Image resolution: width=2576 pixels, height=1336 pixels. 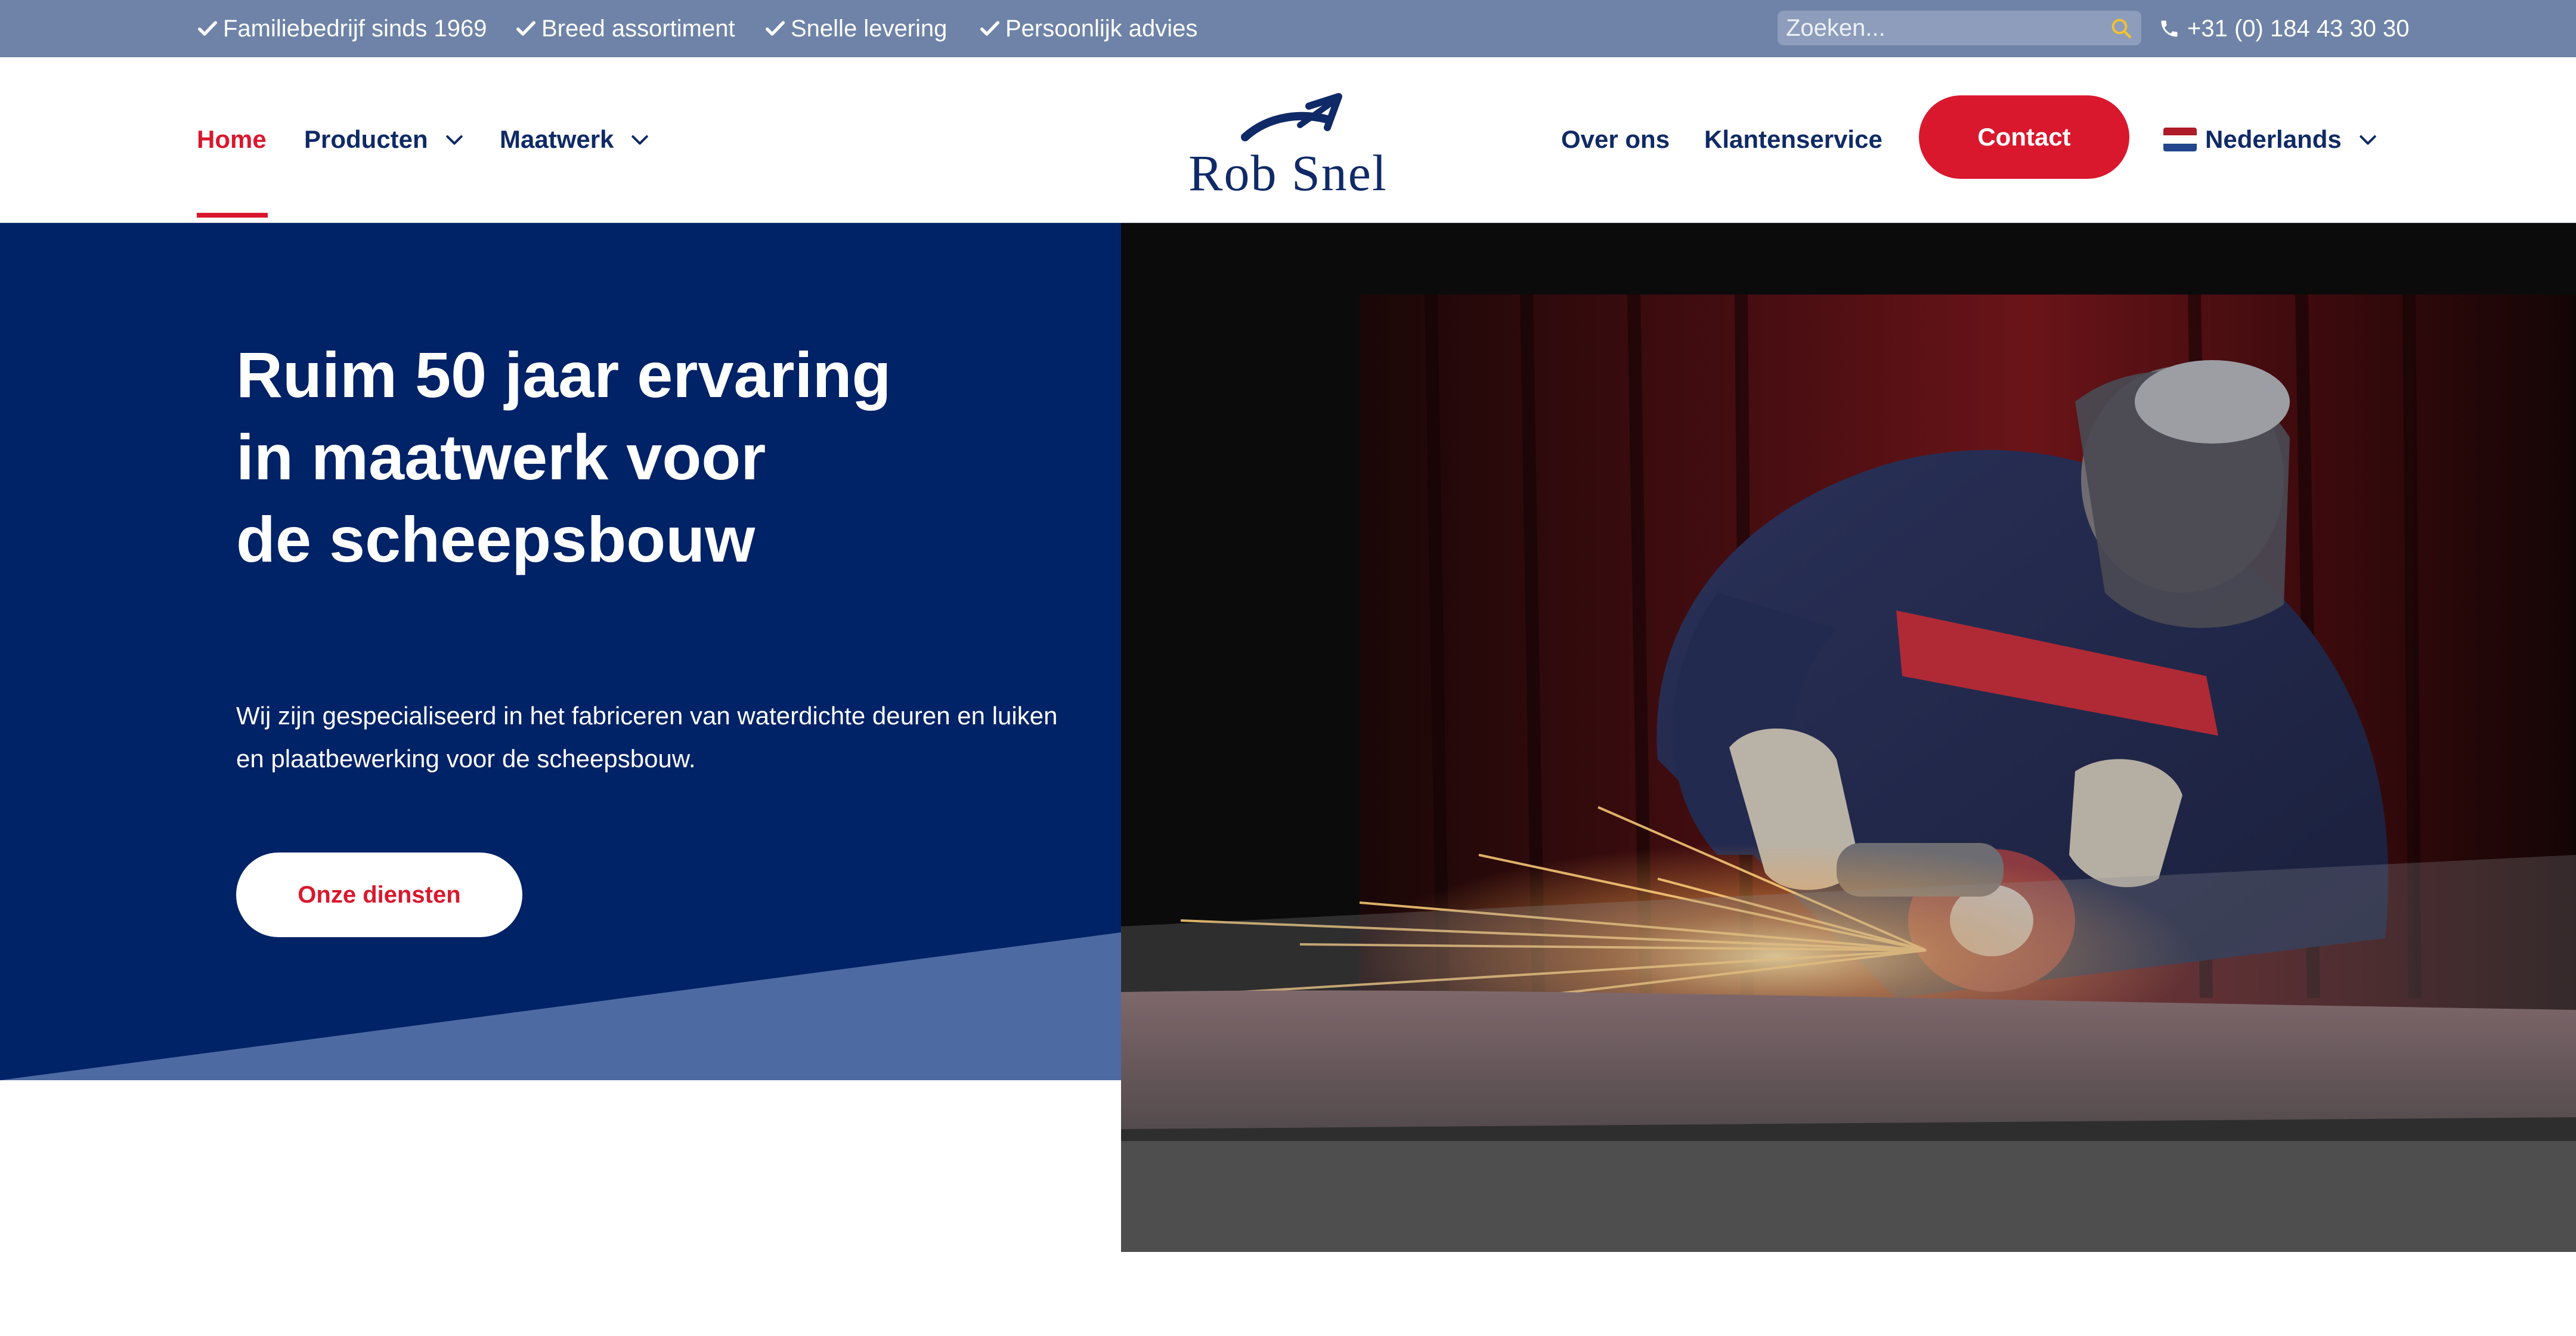 What do you see at coordinates (501, 457) in the screenshot?
I see `hero-title-line: in maatwerk voor` at bounding box center [501, 457].